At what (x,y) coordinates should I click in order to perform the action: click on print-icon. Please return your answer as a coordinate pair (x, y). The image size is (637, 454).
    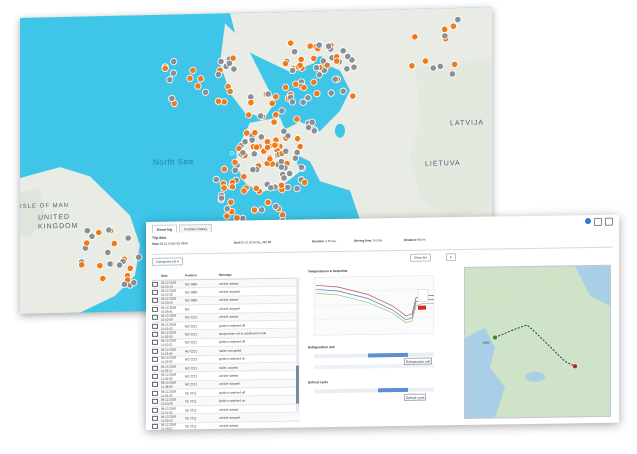
    Looking at the image, I should click on (609, 221).